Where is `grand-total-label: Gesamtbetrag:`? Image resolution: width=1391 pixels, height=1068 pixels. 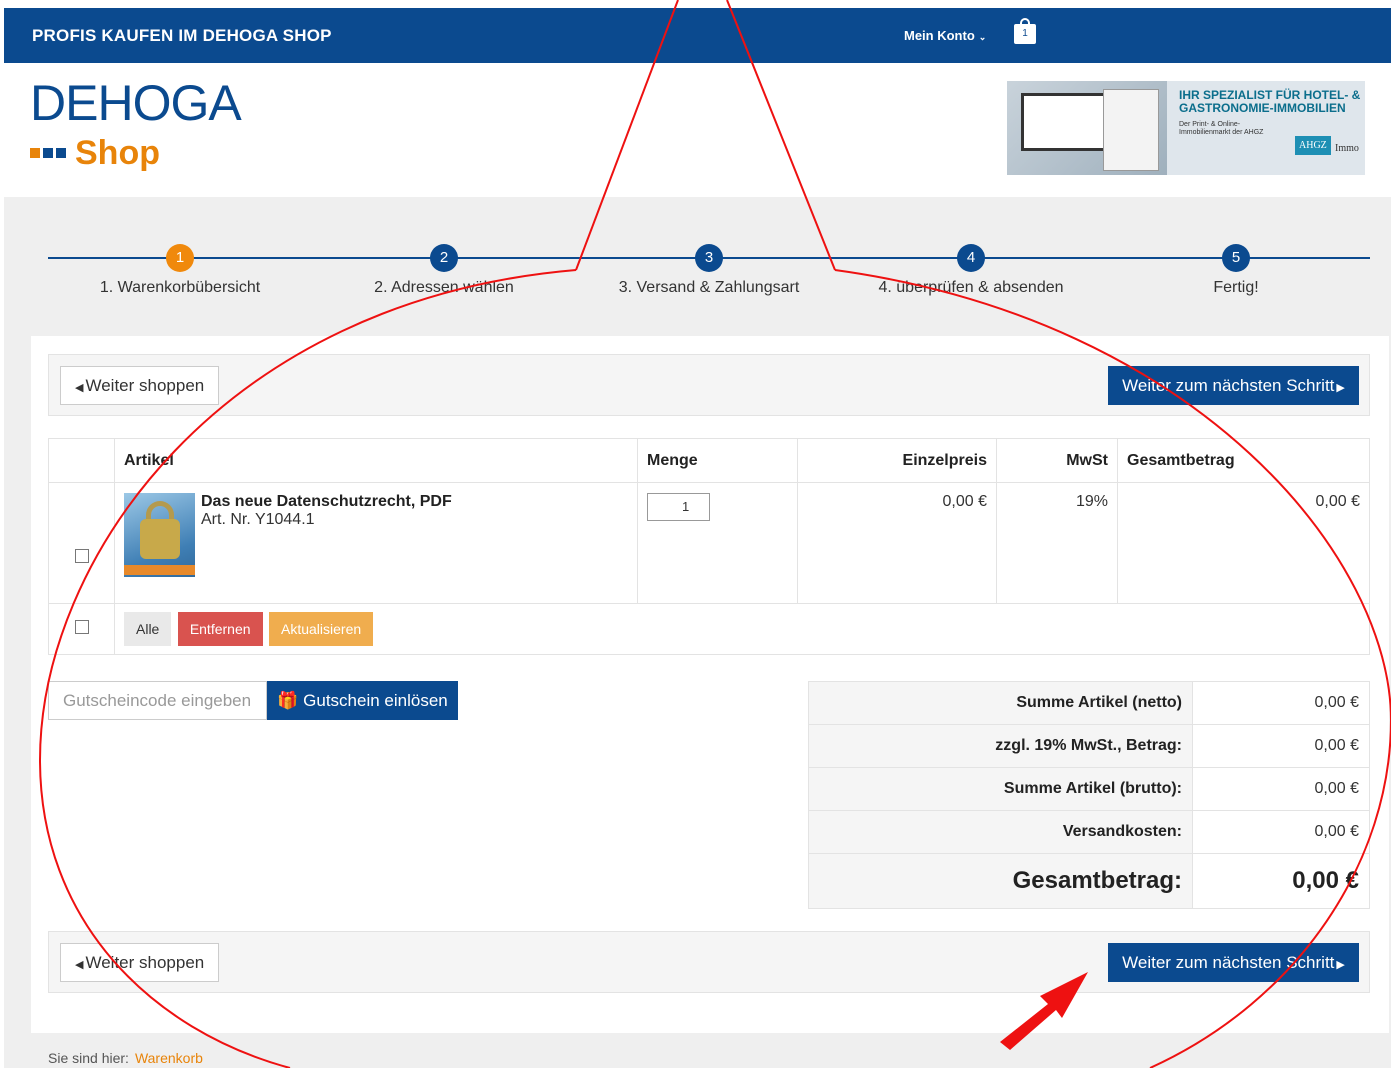 grand-total-label: Gesamtbetrag: is located at coordinates (1000, 881).